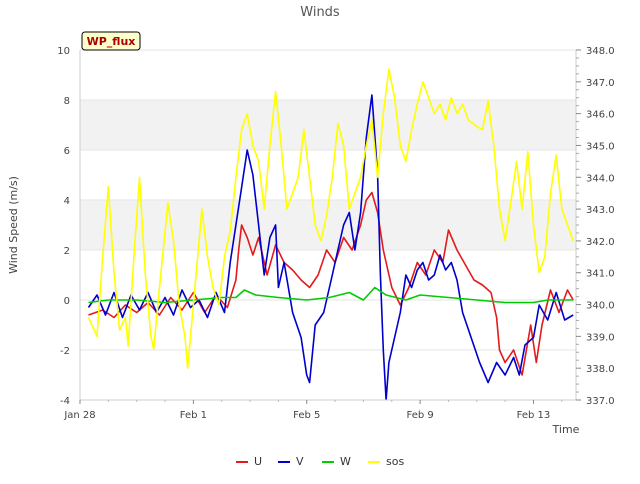 Image resolution: width=640 pixels, height=484 pixels. I want to click on right-tick-label: 338.0, so click(600, 369).